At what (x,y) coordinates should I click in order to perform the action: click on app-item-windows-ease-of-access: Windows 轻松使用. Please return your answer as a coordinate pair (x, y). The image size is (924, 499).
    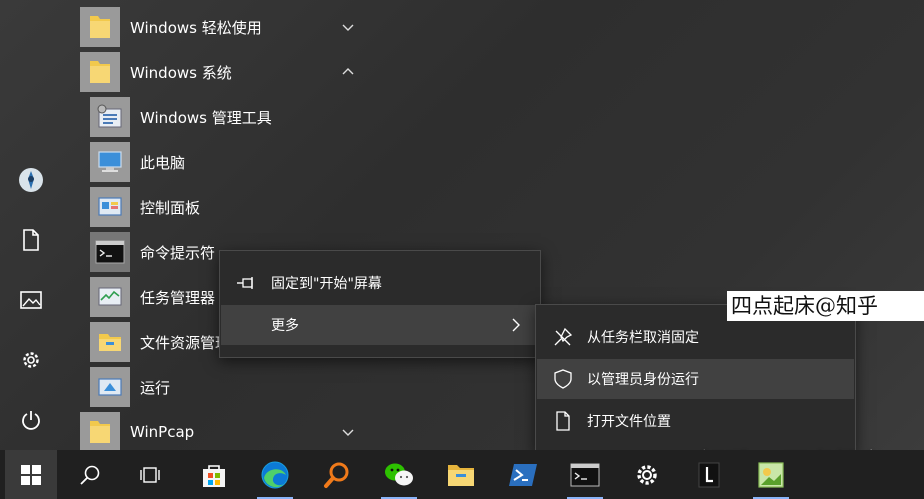
    Looking at the image, I should click on (171, 27).